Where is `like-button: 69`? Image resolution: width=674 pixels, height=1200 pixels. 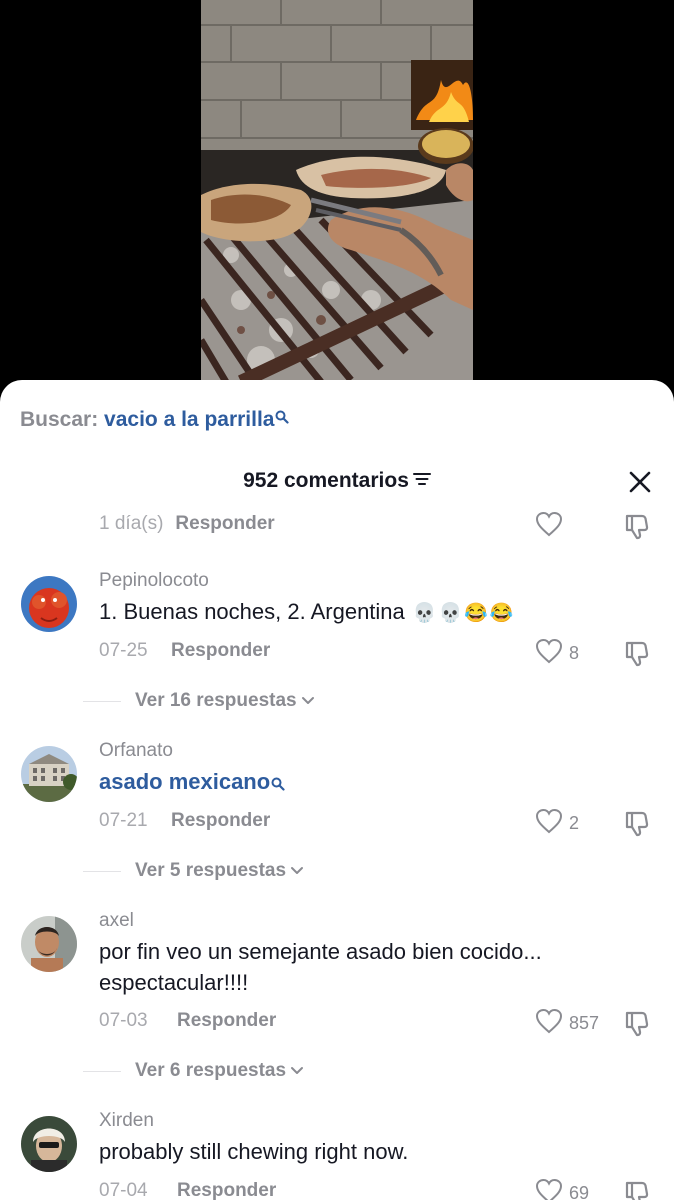 like-button: 69 is located at coordinates (562, 1189).